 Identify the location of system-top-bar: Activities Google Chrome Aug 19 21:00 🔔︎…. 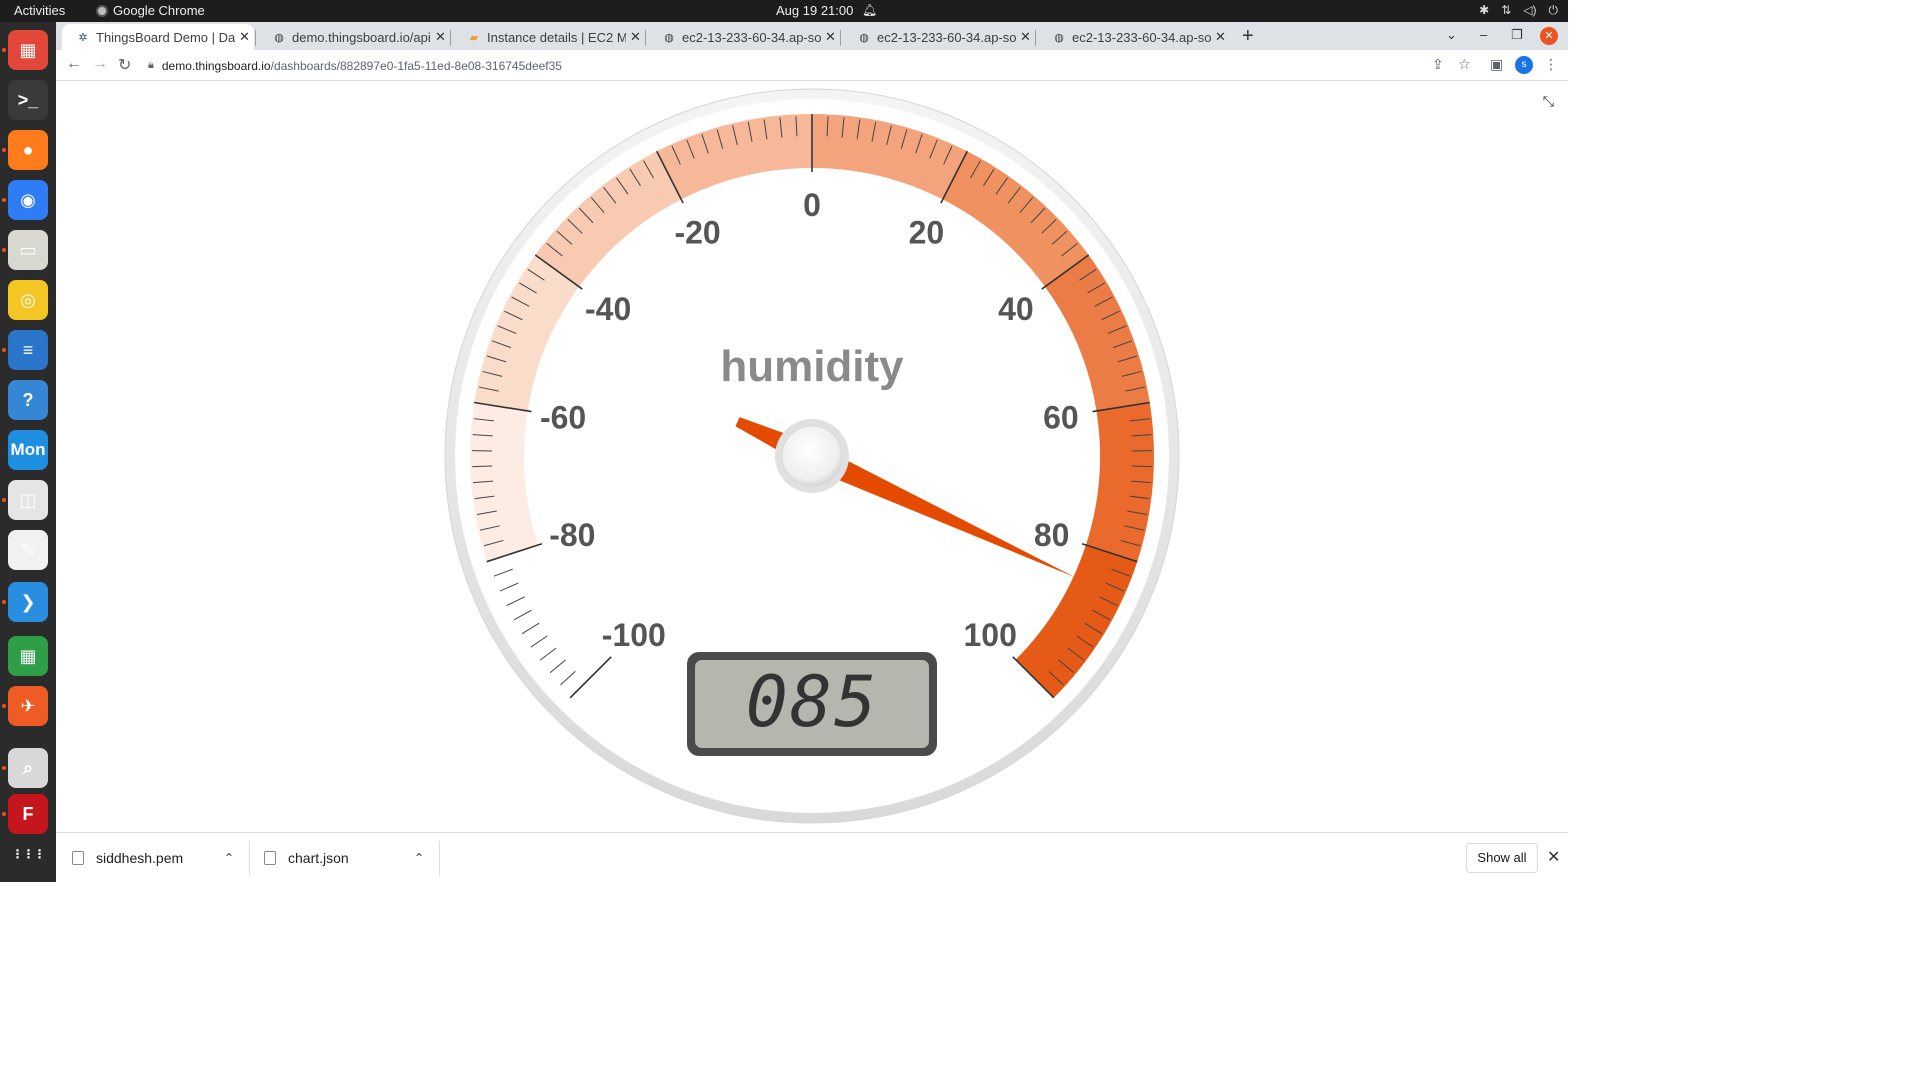
(784, 11).